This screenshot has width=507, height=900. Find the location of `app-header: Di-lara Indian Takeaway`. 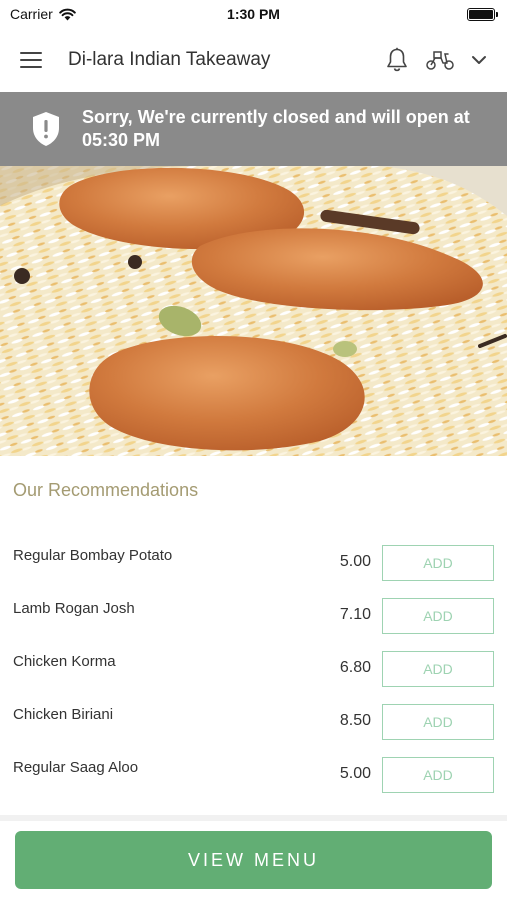

app-header: Di-lara Indian Takeaway is located at coordinates (253, 60).